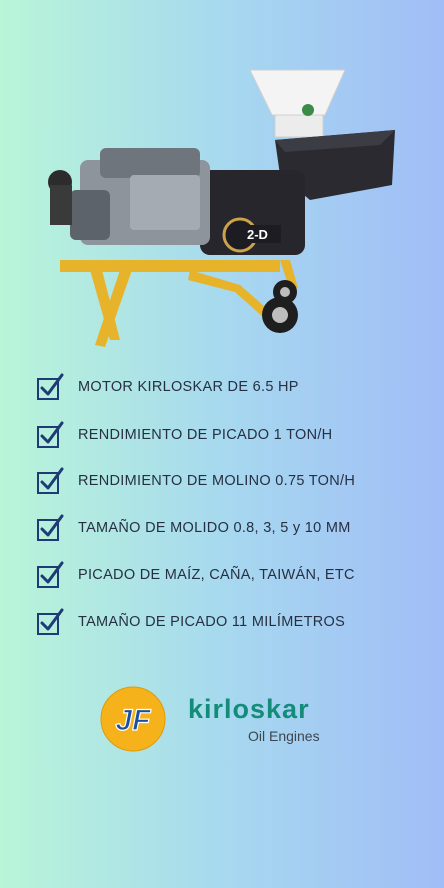  Describe the element at coordinates (284, 736) in the screenshot. I see `kirloskar-subtitle: Oil Engines` at that location.